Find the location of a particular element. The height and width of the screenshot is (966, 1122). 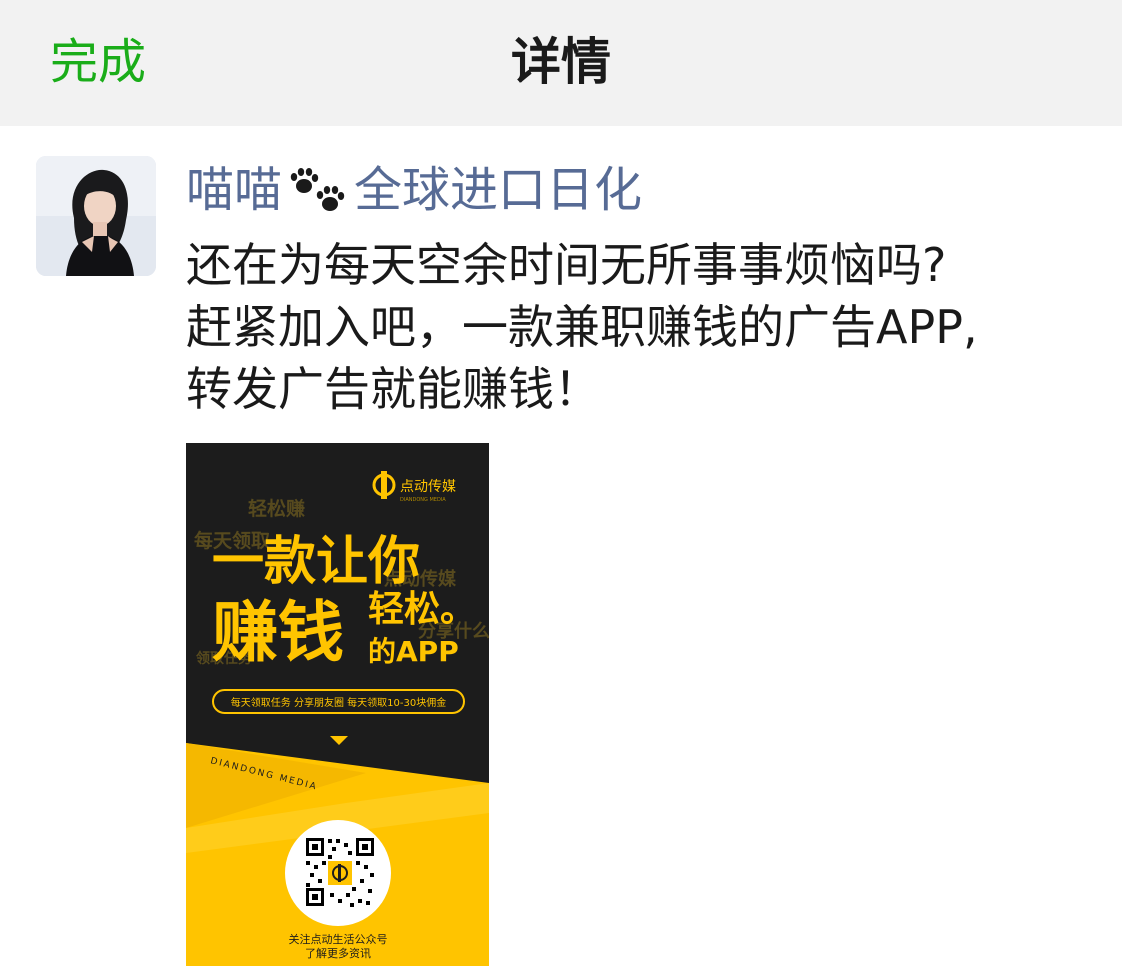

post-text-line: 赶紧加入吧，一款兼职赚钱的广告APP, is located at coordinates (582, 327).